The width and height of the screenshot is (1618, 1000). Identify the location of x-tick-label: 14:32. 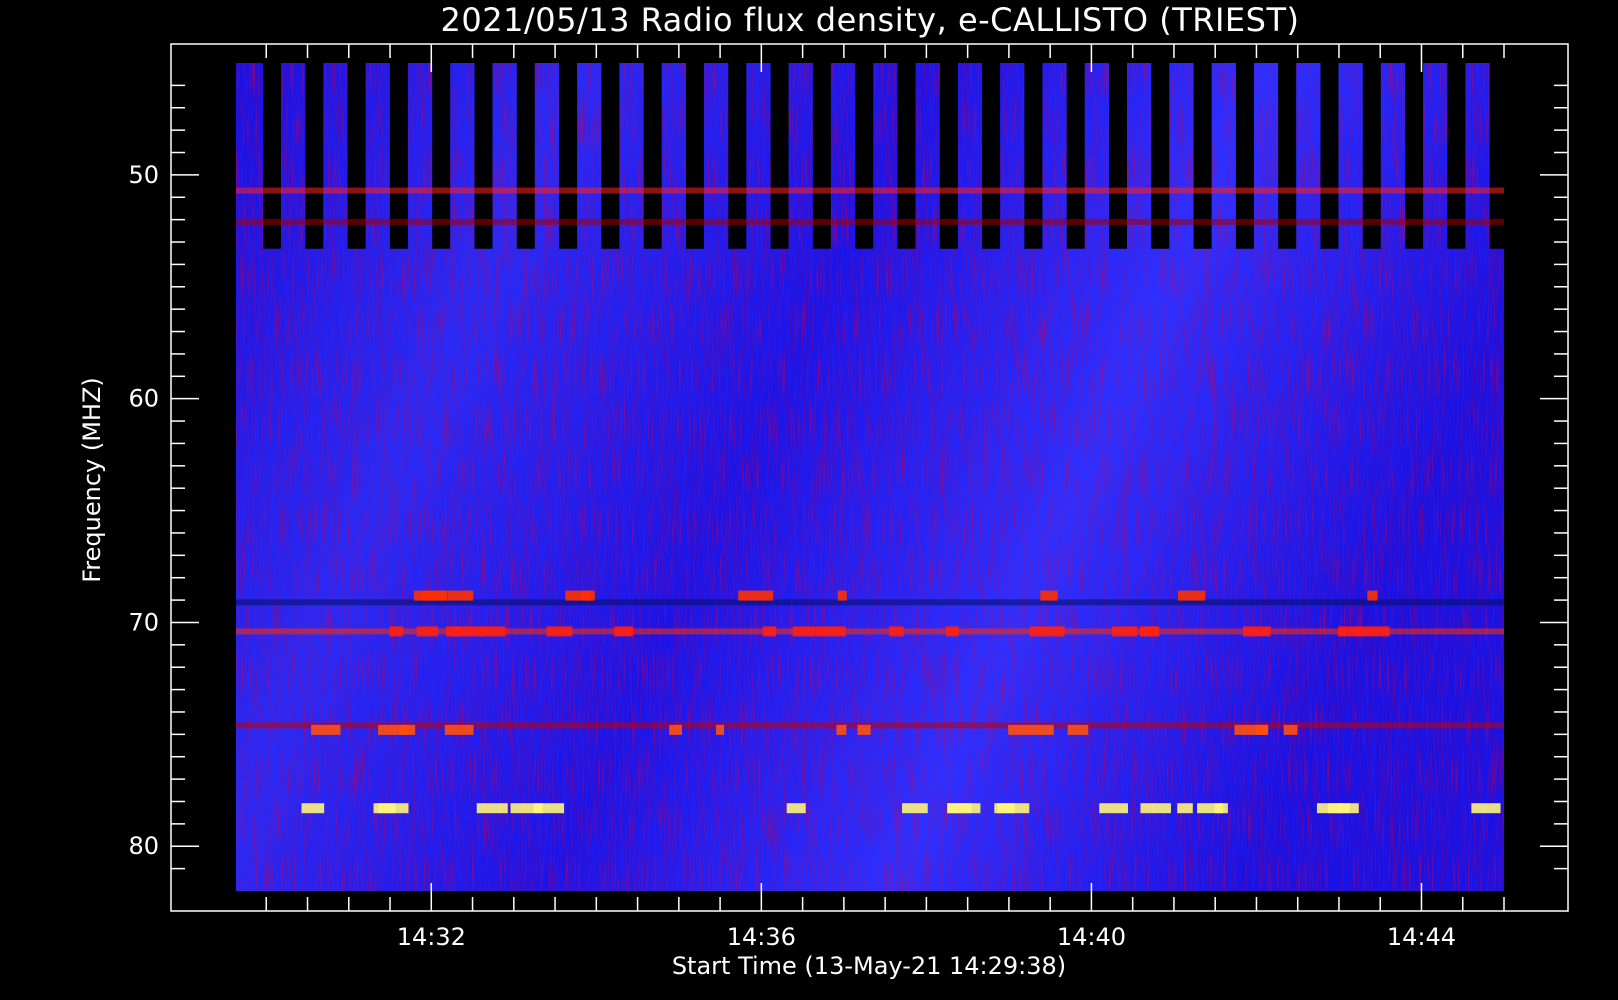
(431, 937).